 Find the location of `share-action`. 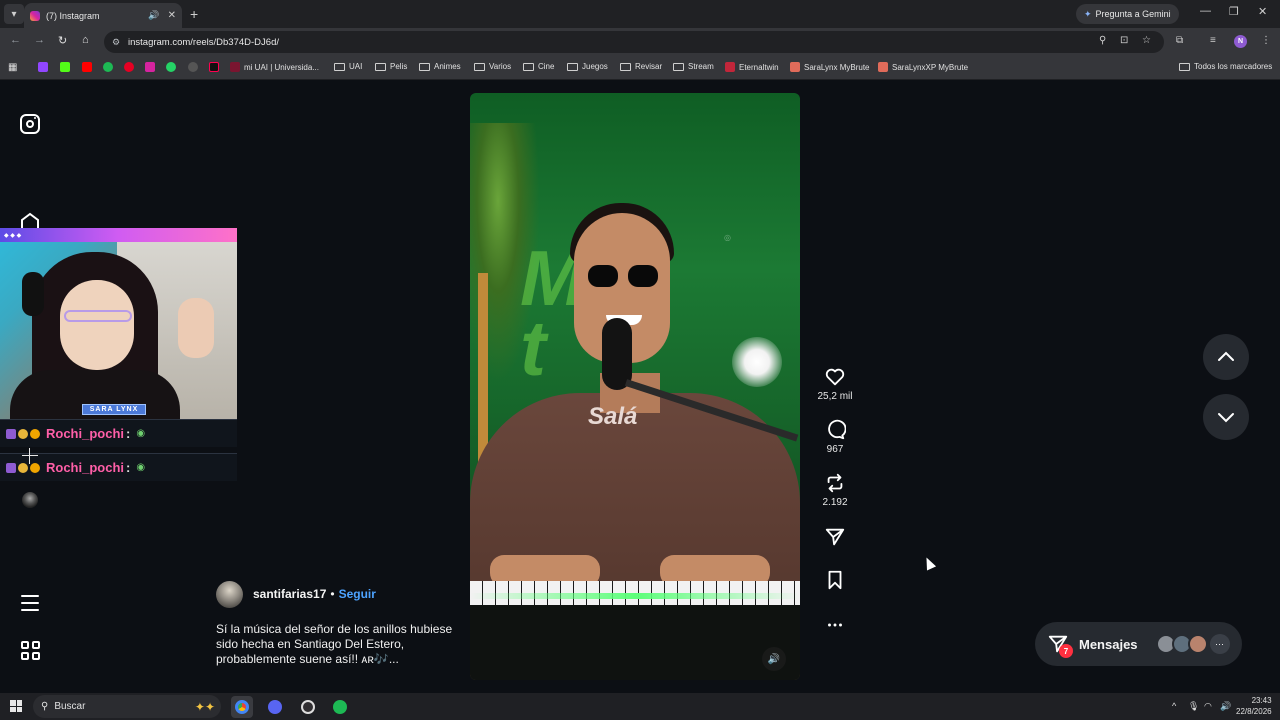

share-action is located at coordinates (835, 537).